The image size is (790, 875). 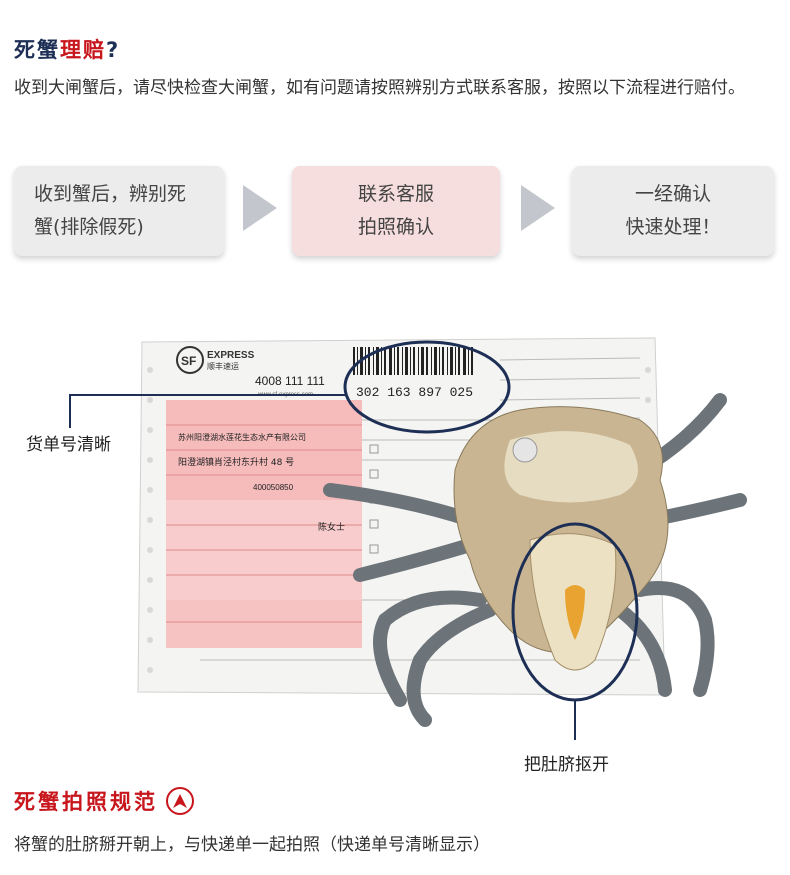 I want to click on callout-open-abdomen: 把肚脐抠开, so click(x=566, y=765).